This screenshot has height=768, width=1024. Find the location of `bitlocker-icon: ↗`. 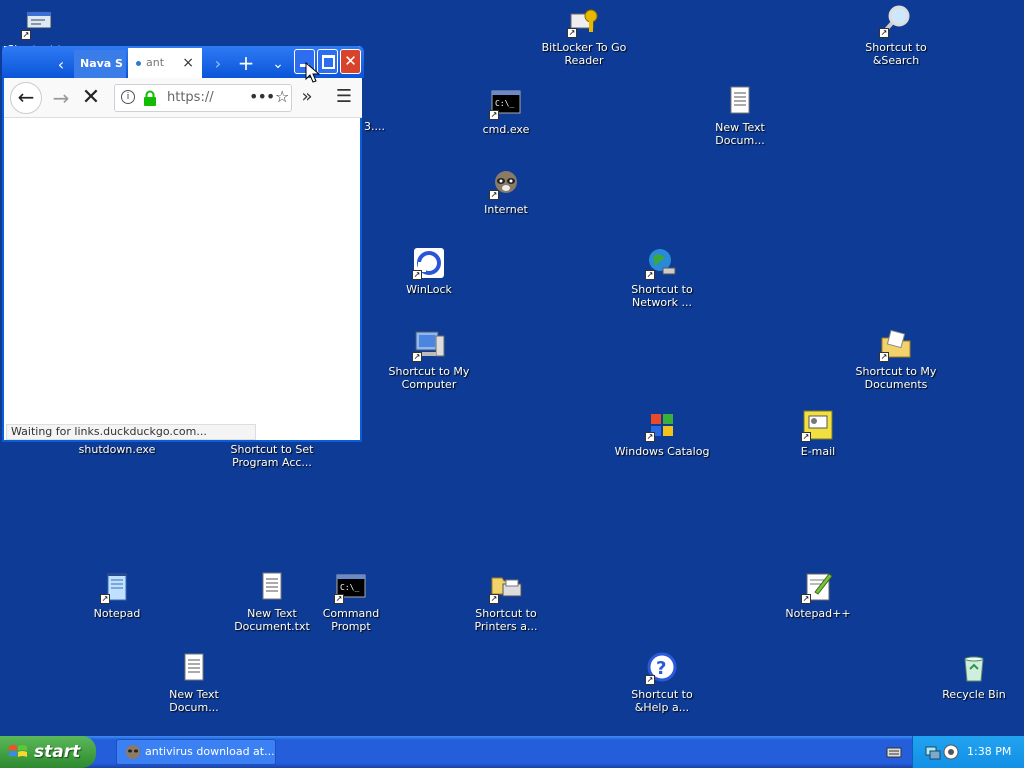

bitlocker-icon: ↗ is located at coordinates (584, 21).